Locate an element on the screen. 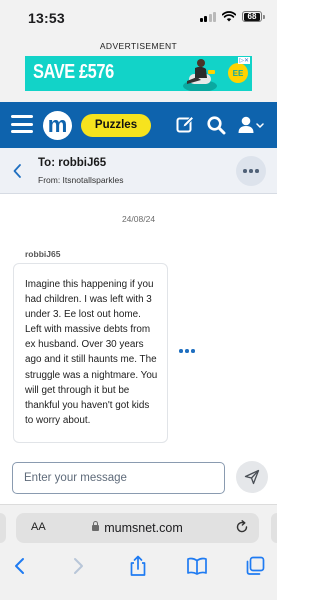 This screenshot has width=320, height=600. svg-text: EE is located at coordinates (238, 73).